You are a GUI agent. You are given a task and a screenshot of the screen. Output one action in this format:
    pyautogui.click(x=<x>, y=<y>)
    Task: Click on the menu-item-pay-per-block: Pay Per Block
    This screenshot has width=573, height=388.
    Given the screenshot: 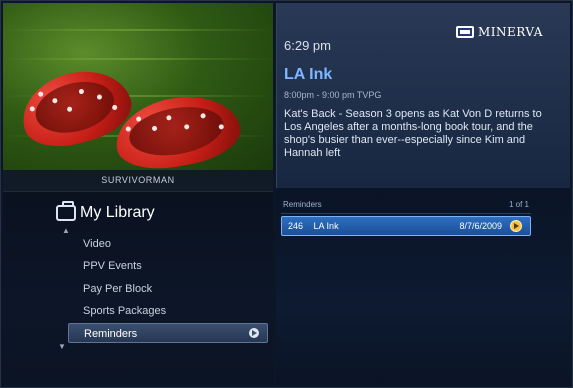 What is the action you would take?
    pyautogui.click(x=117, y=289)
    